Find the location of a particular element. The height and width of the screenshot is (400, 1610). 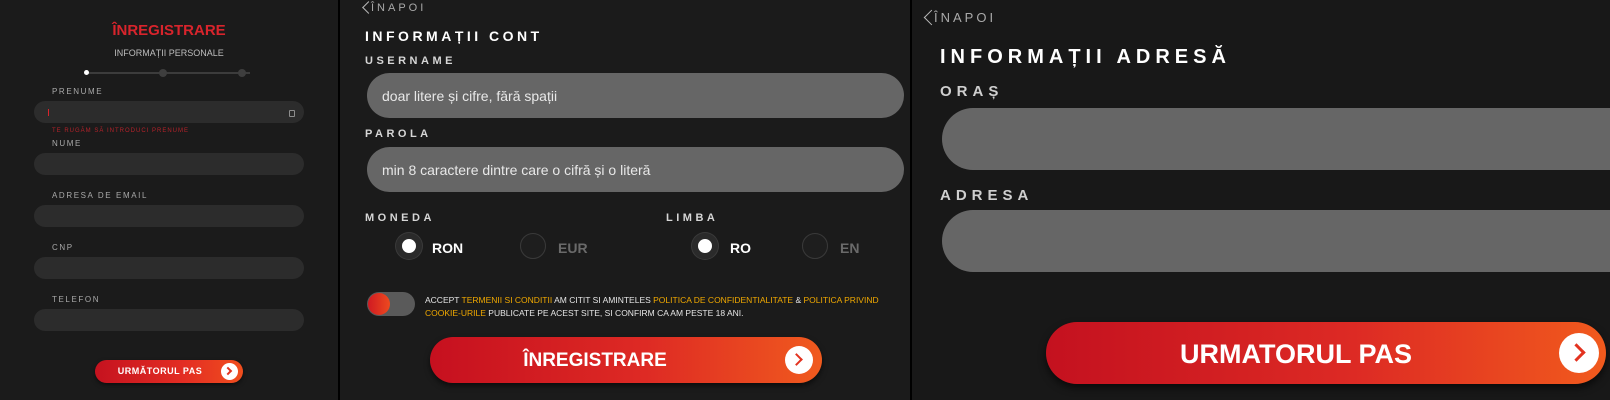

currency-radio-eur is located at coordinates (533, 246).